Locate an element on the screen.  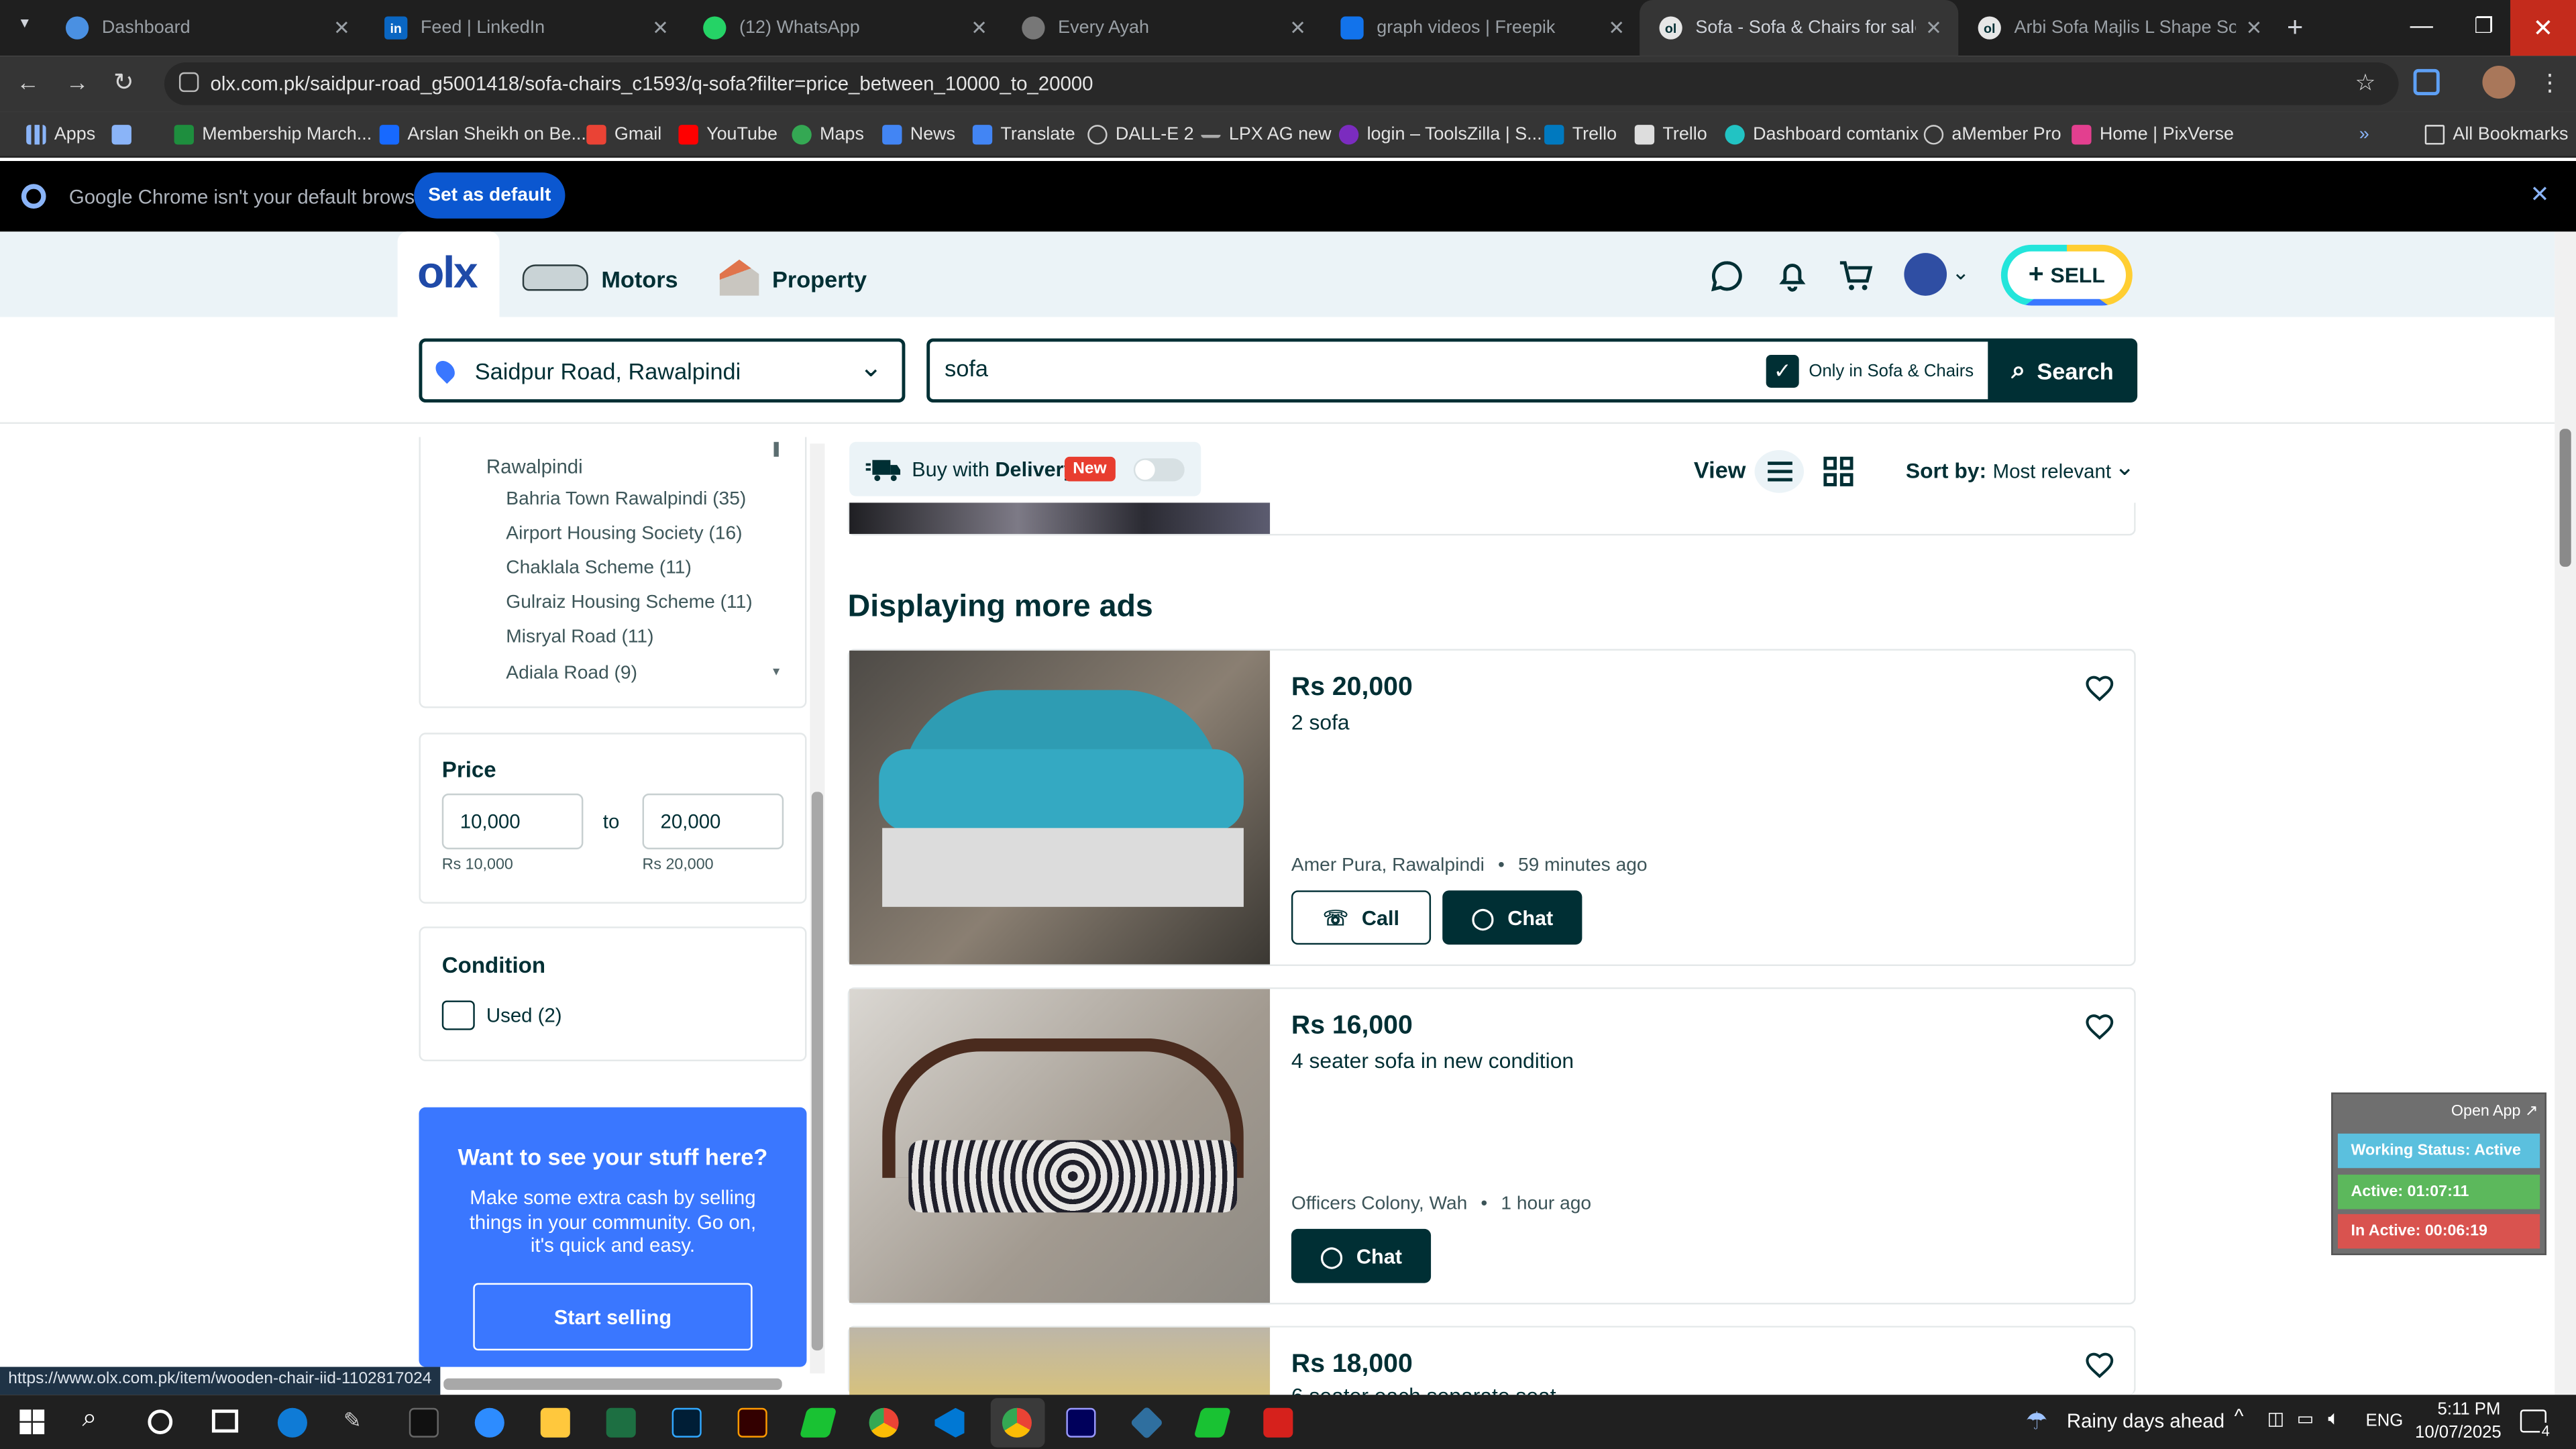
bookmark-apps: Apps is located at coordinates (60, 134).